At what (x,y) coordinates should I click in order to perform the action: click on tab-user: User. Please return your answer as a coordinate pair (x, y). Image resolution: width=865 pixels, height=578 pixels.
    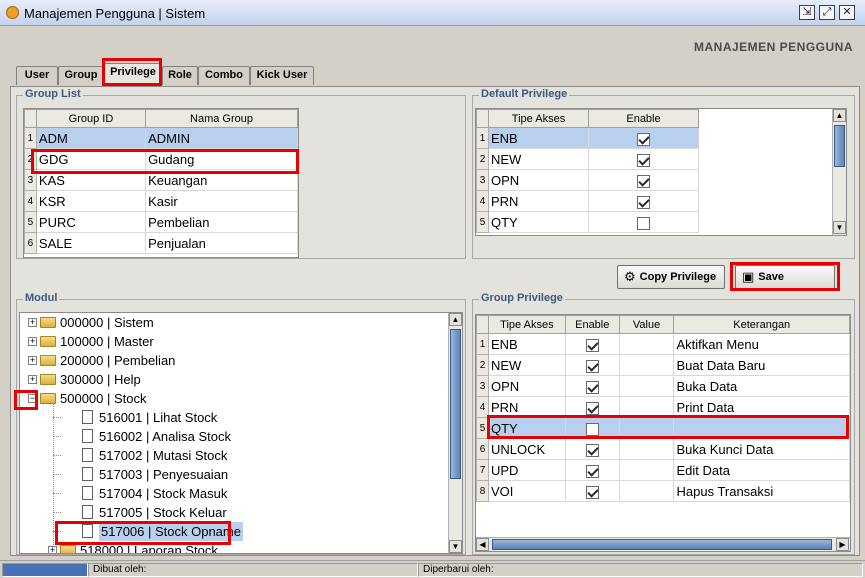
    Looking at the image, I should click on (37, 75).